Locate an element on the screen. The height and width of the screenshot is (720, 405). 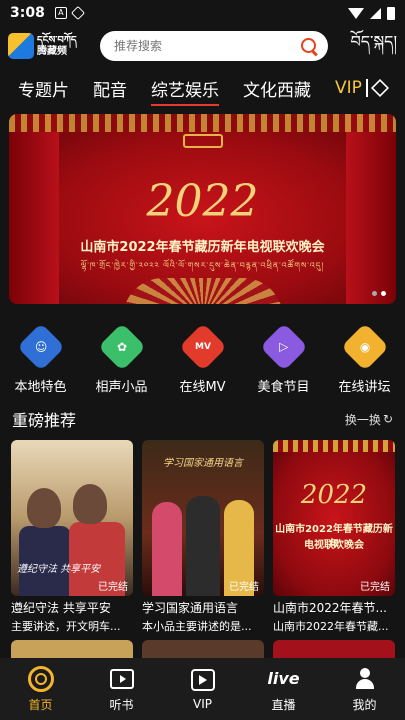
top-bar: དངོས་བཀོད 腾藏频 བོད་སྐད། is located at coordinates (202, 46).